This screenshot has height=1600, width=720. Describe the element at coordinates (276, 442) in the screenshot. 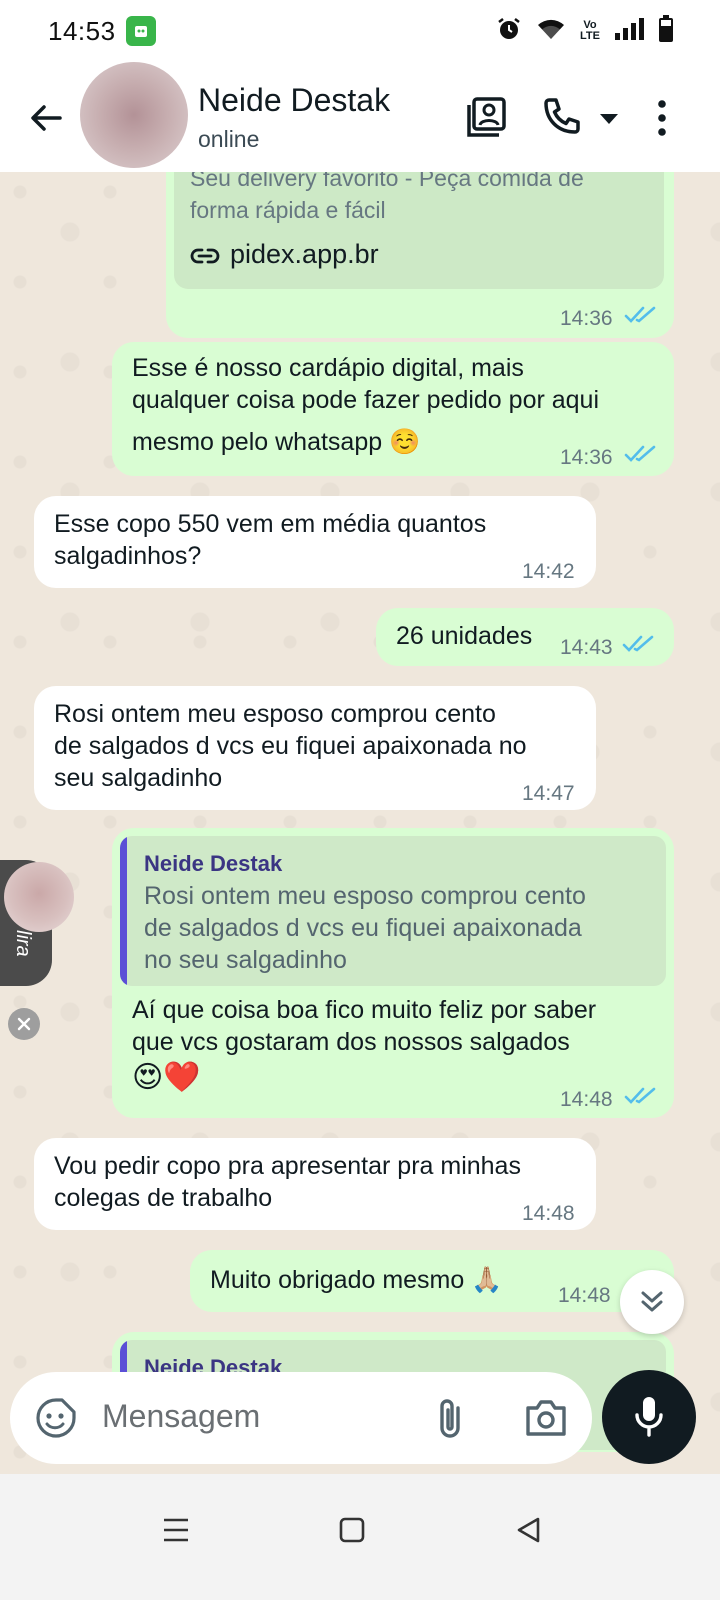

I see `message-text: mesmo pelo whatsapp ☺️` at that location.